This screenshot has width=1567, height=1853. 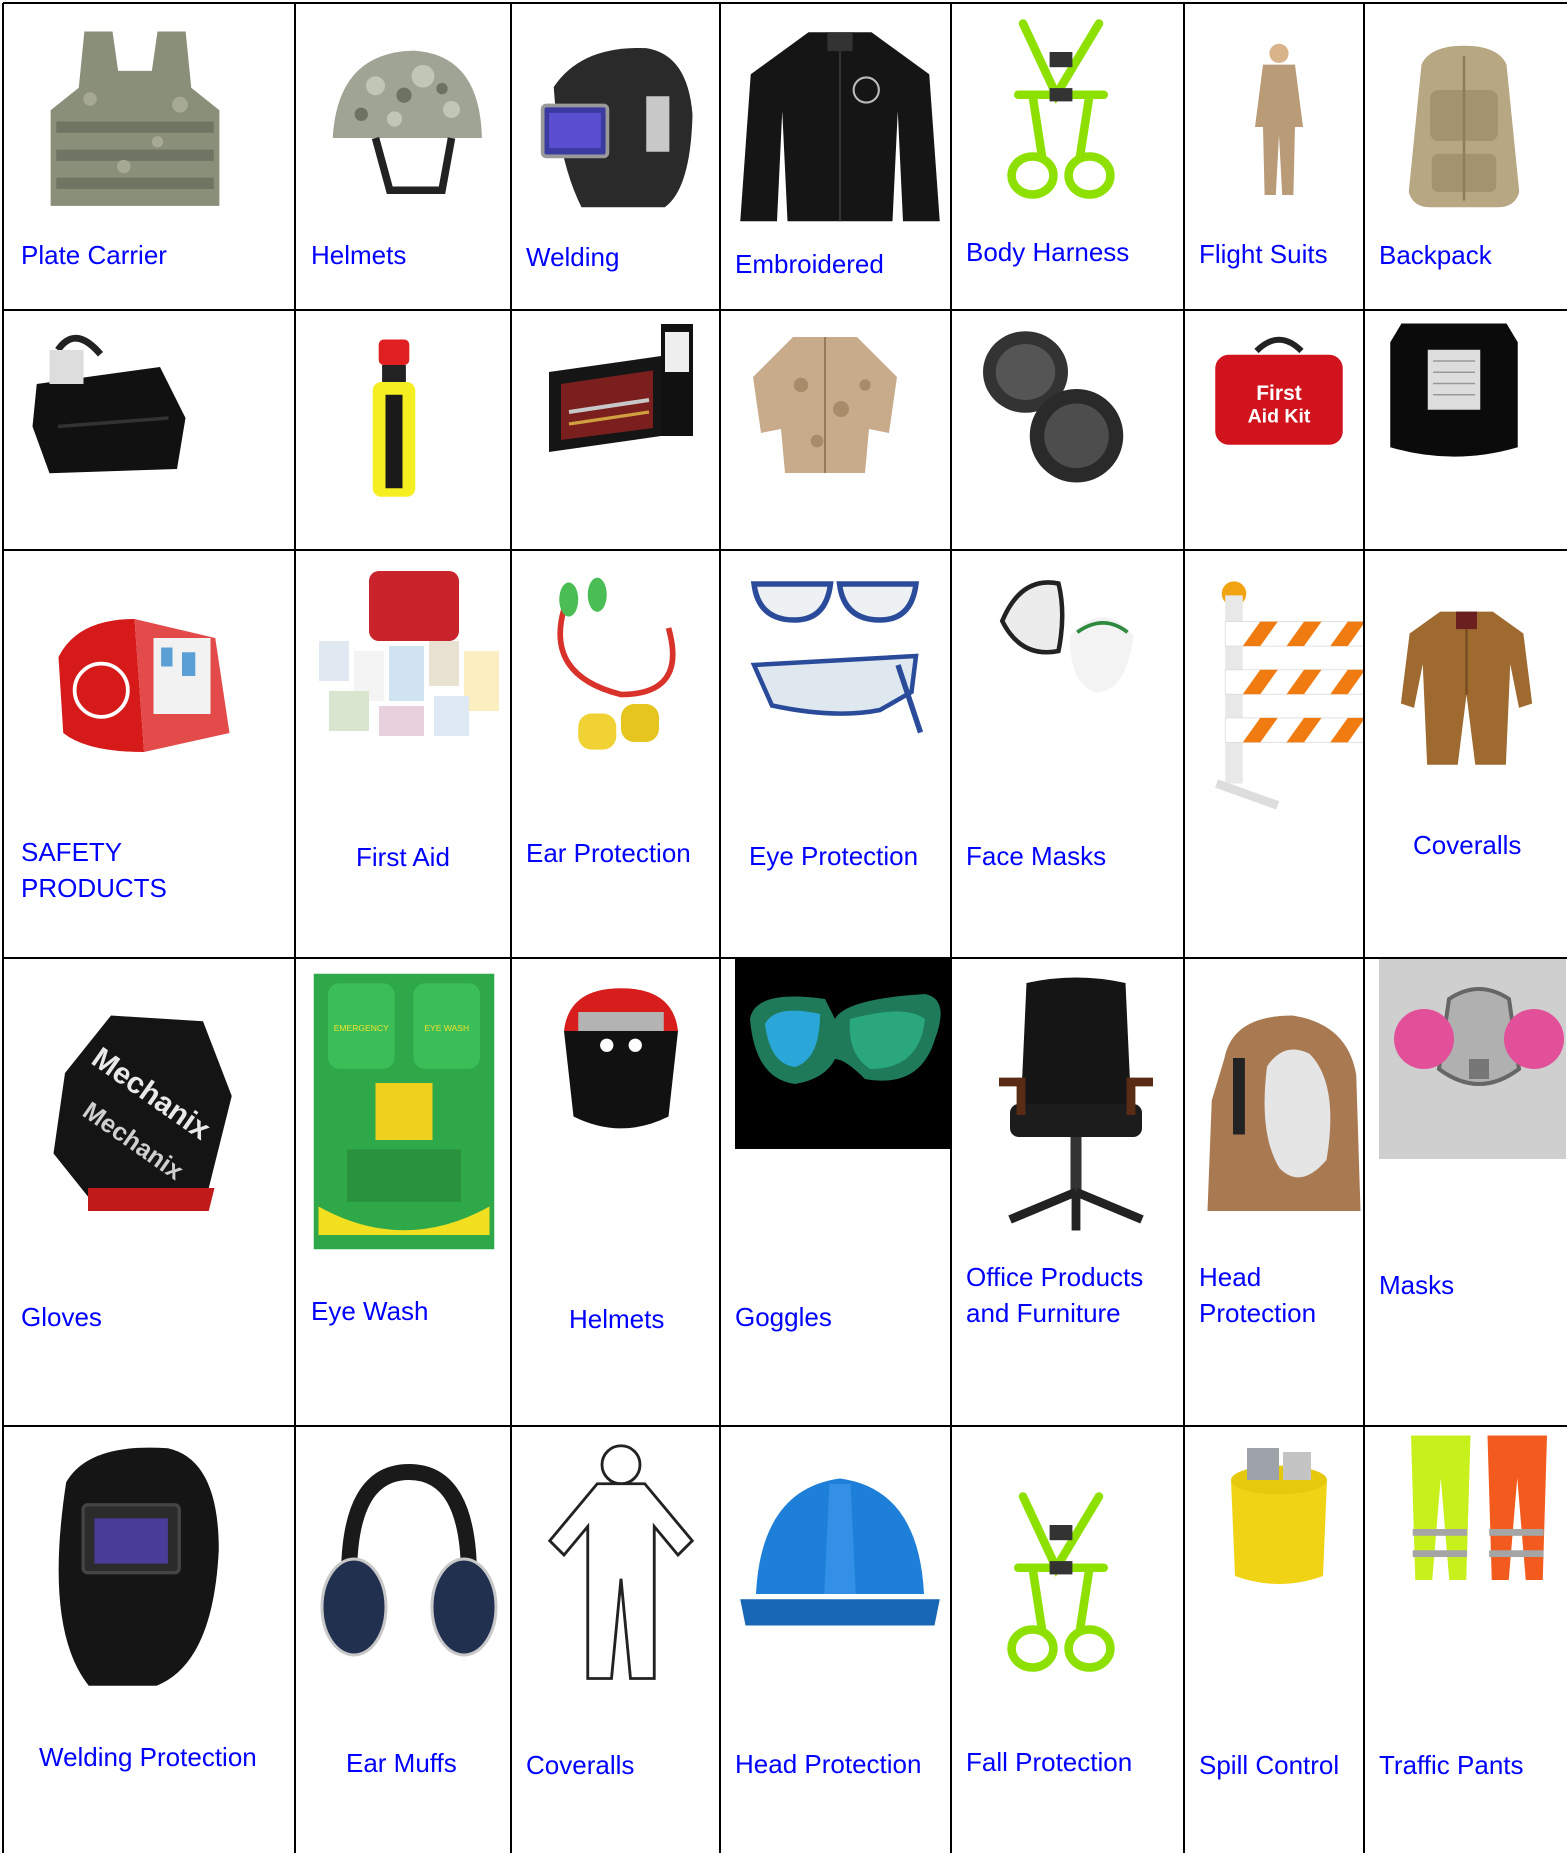 What do you see at coordinates (835, 754) in the screenshot?
I see `product-tile: Eye Protection` at bounding box center [835, 754].